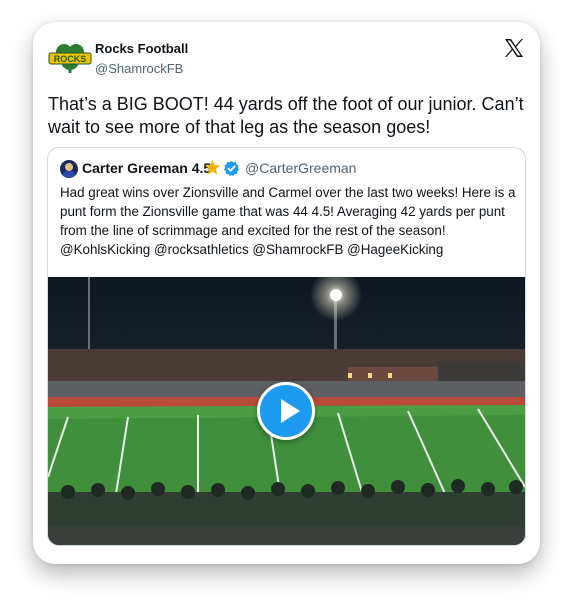  Describe the element at coordinates (514, 48) in the screenshot. I see `x-logo-icon` at that location.